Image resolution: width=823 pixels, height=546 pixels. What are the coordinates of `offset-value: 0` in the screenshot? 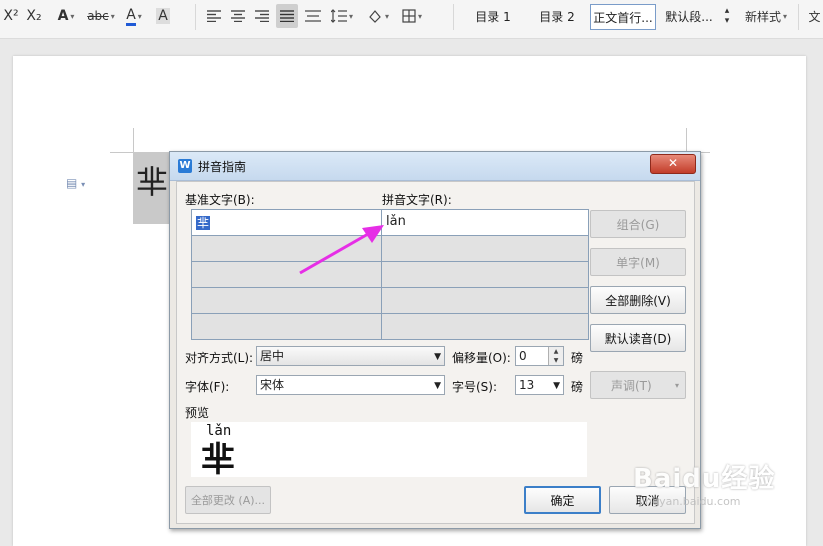 It's located at (523, 356).